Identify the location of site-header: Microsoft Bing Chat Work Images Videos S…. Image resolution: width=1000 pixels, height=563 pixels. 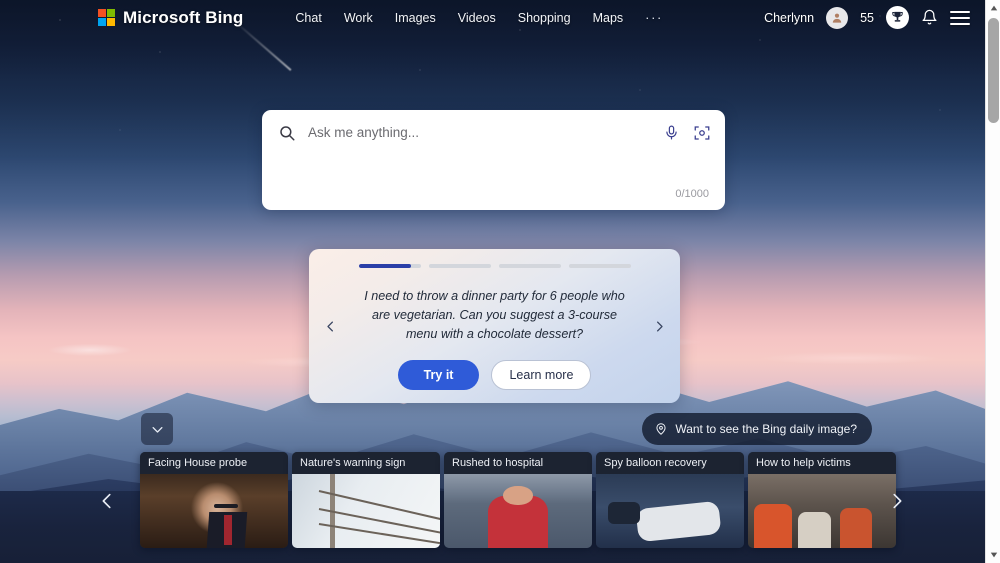
(492, 17).